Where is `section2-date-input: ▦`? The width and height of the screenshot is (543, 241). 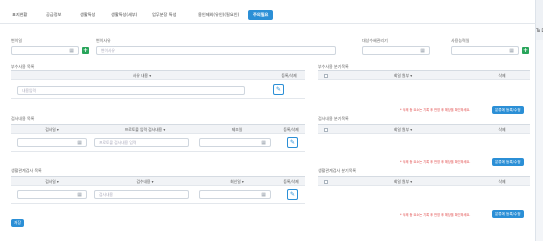 section2-date-input: ▦ is located at coordinates (52, 142).